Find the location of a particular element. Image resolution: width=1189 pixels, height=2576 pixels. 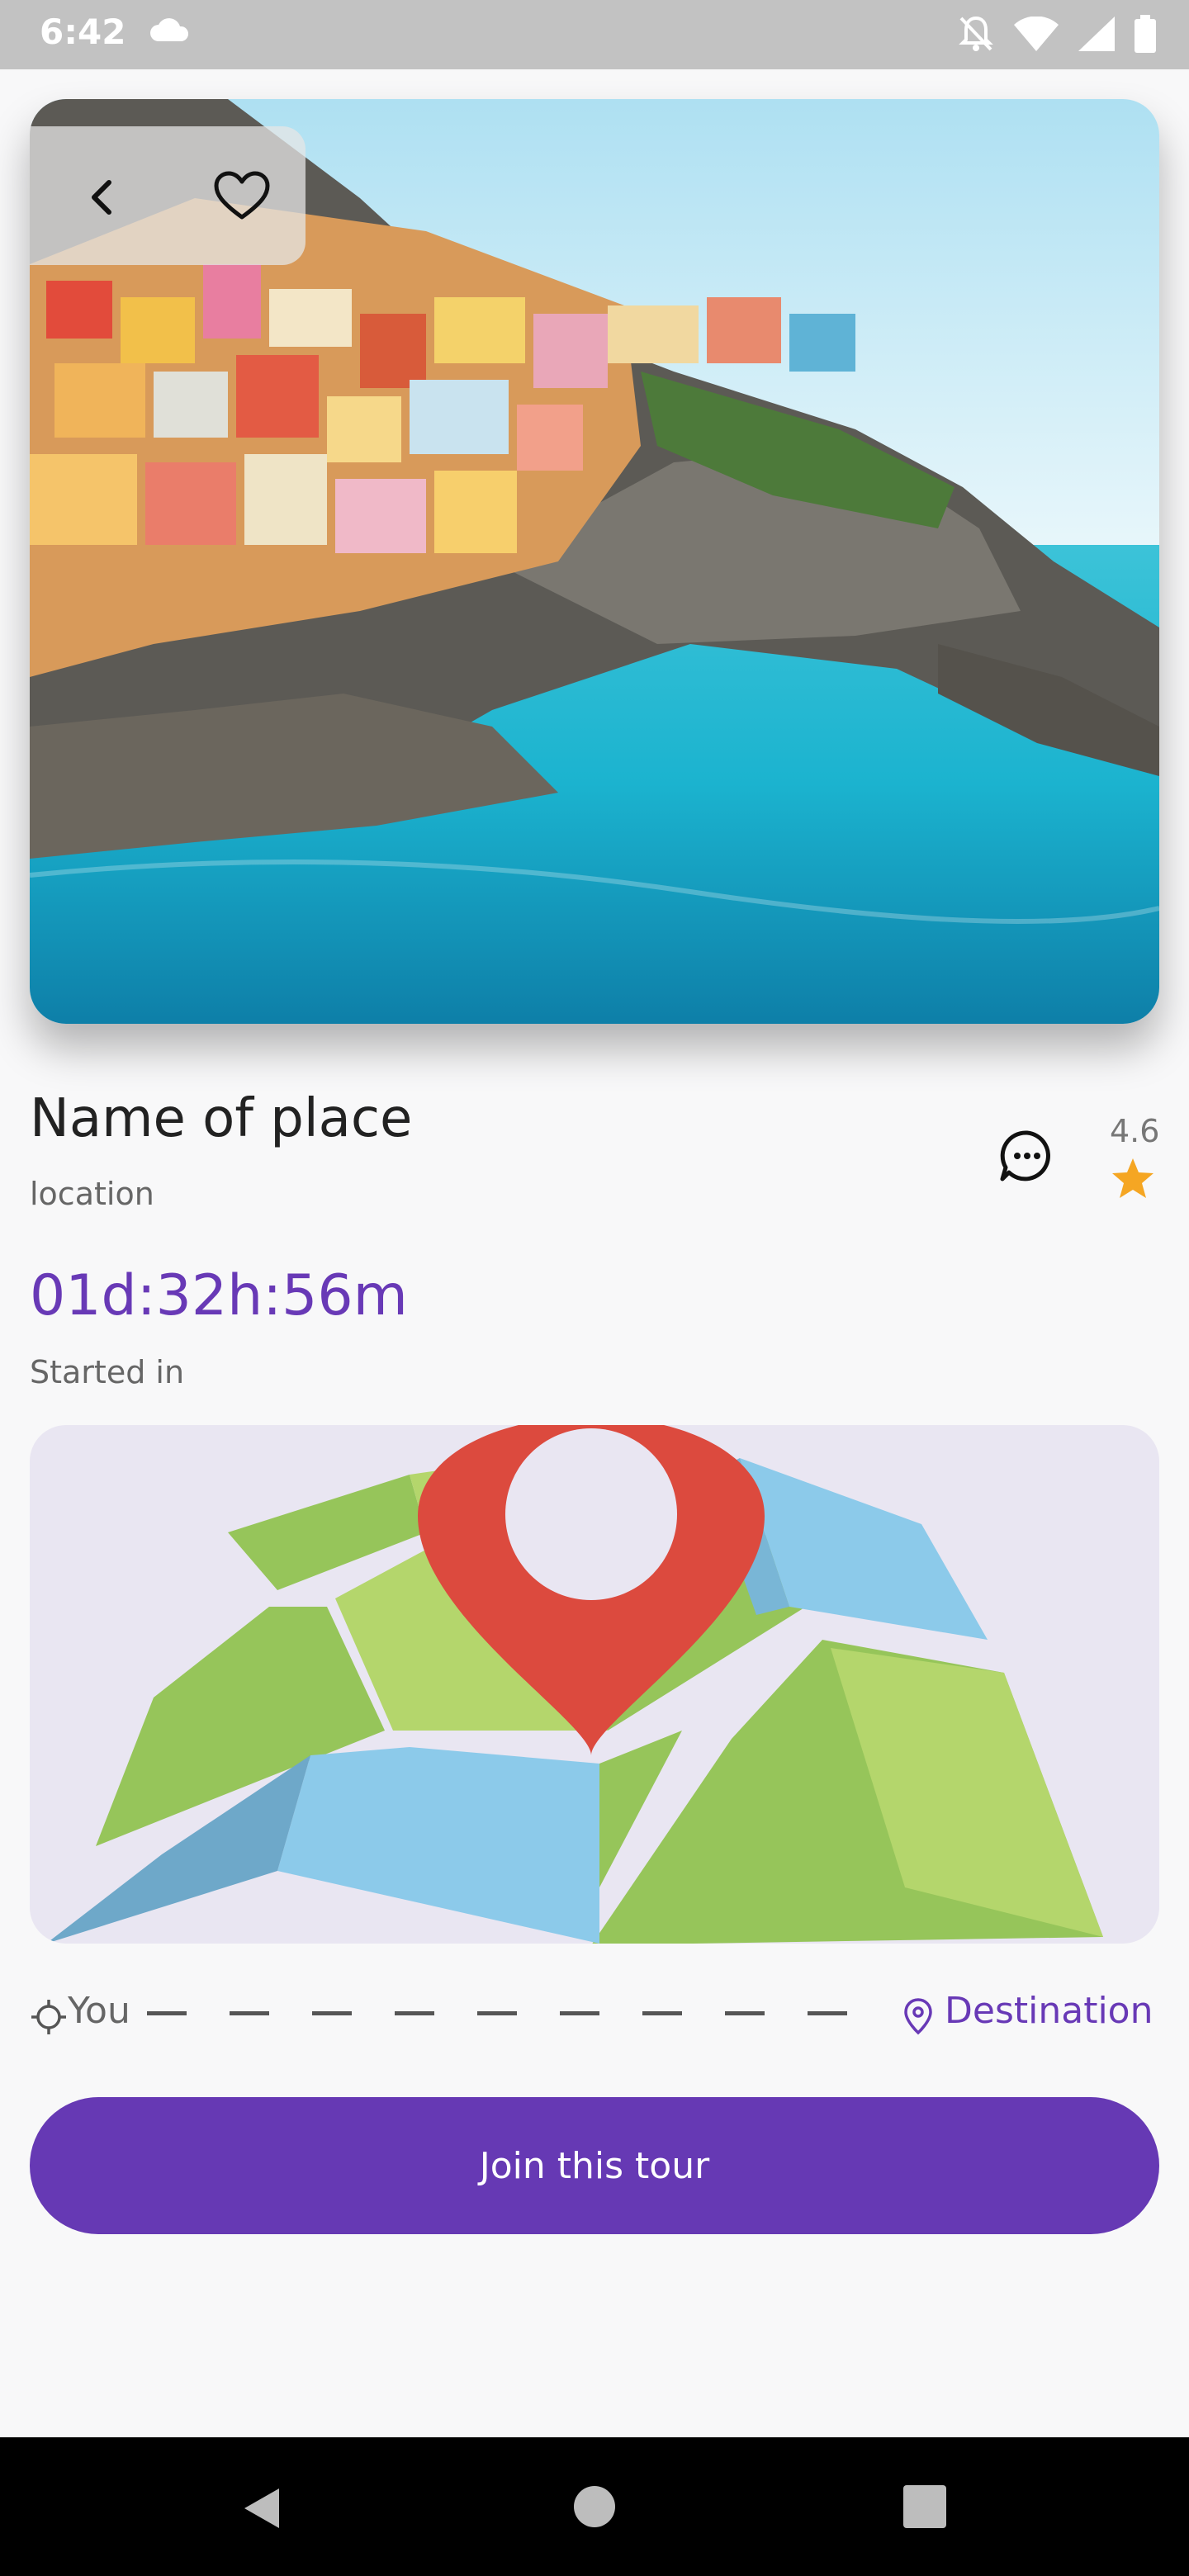

hero-action-panel is located at coordinates (168, 195).